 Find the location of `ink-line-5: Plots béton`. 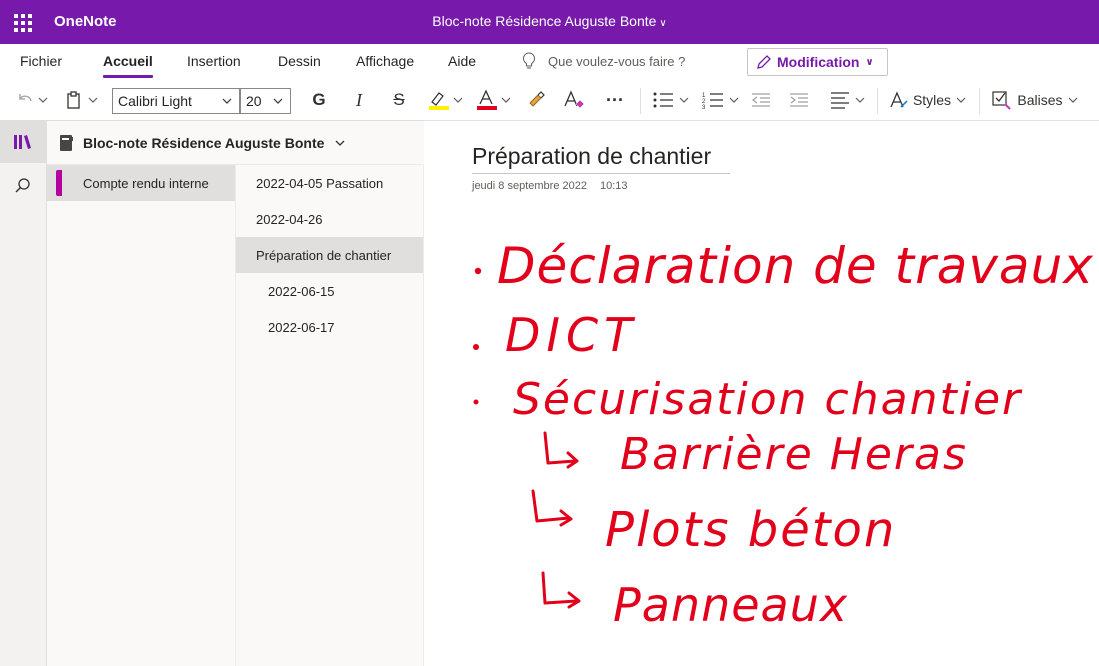

ink-line-5: Plots béton is located at coordinates (750, 530).